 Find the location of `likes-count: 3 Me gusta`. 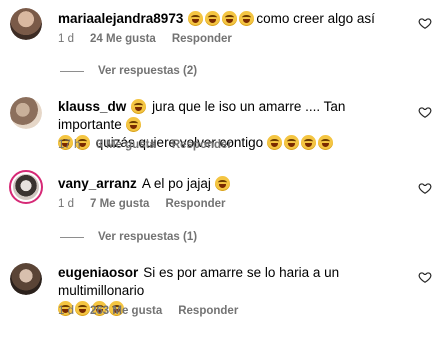

likes-count: 3 Me gusta is located at coordinates (125, 145).